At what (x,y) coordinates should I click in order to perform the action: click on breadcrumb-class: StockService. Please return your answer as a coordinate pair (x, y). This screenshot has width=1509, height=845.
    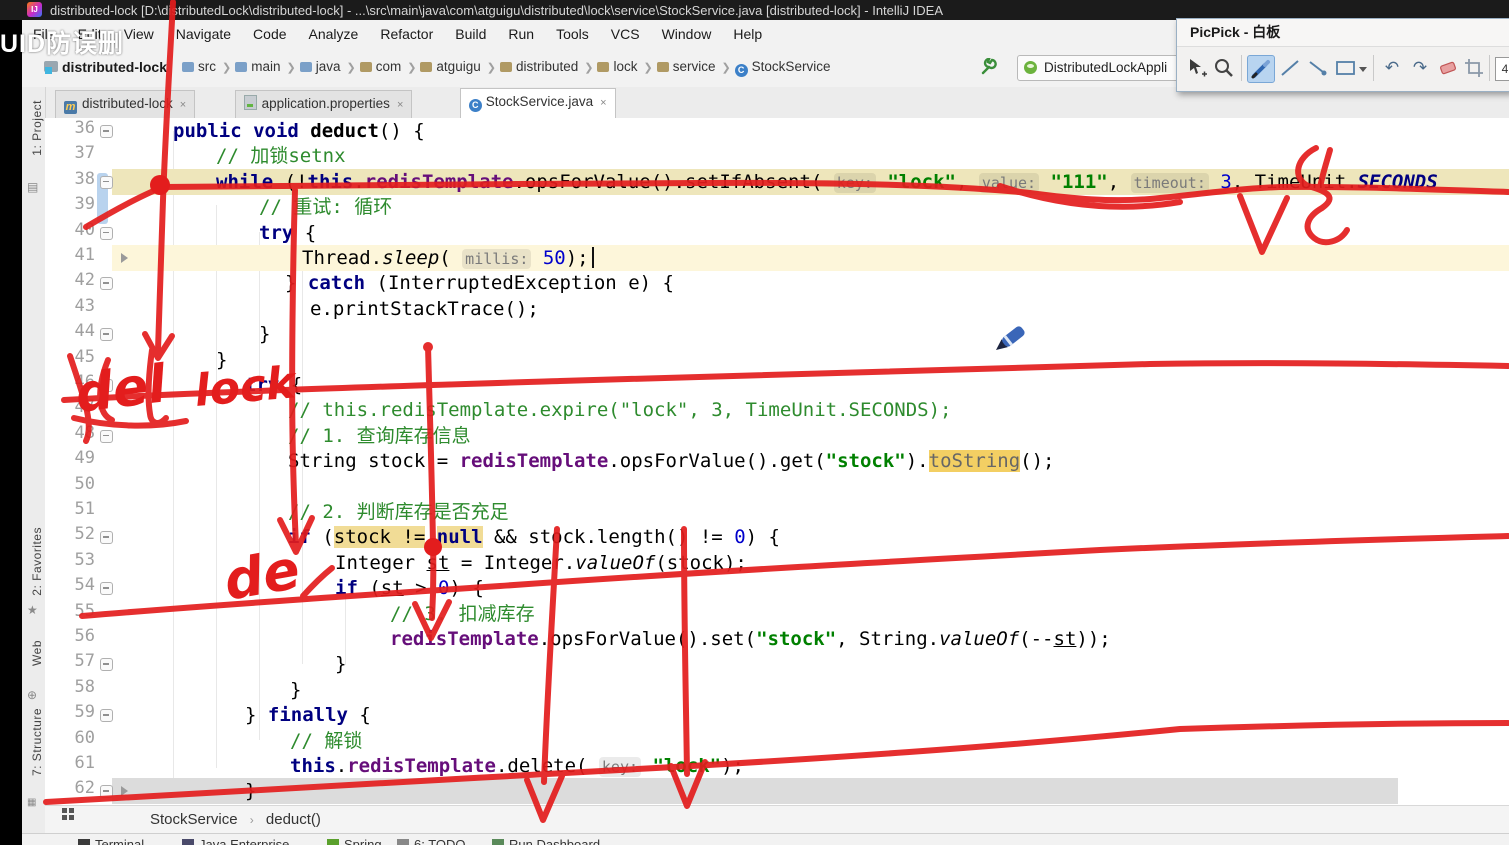
    Looking at the image, I should click on (194, 819).